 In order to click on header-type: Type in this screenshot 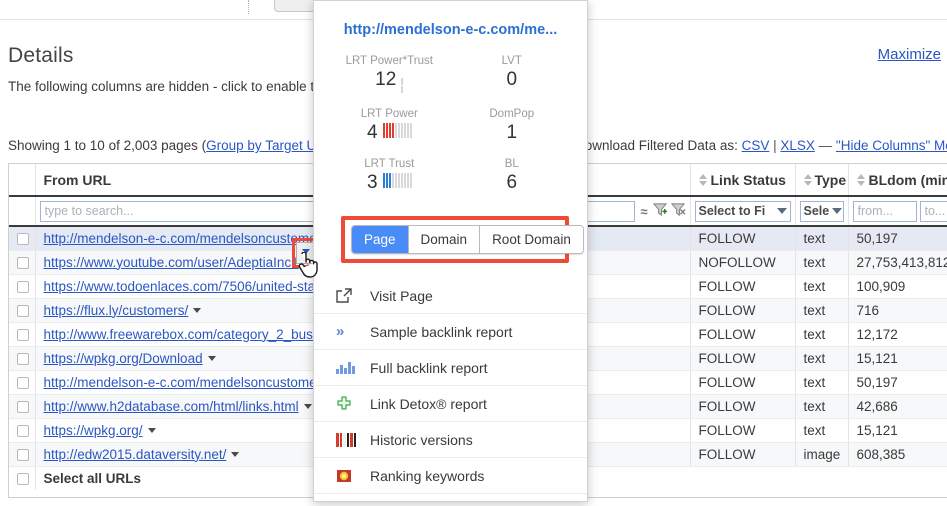, I will do `click(822, 180)`.